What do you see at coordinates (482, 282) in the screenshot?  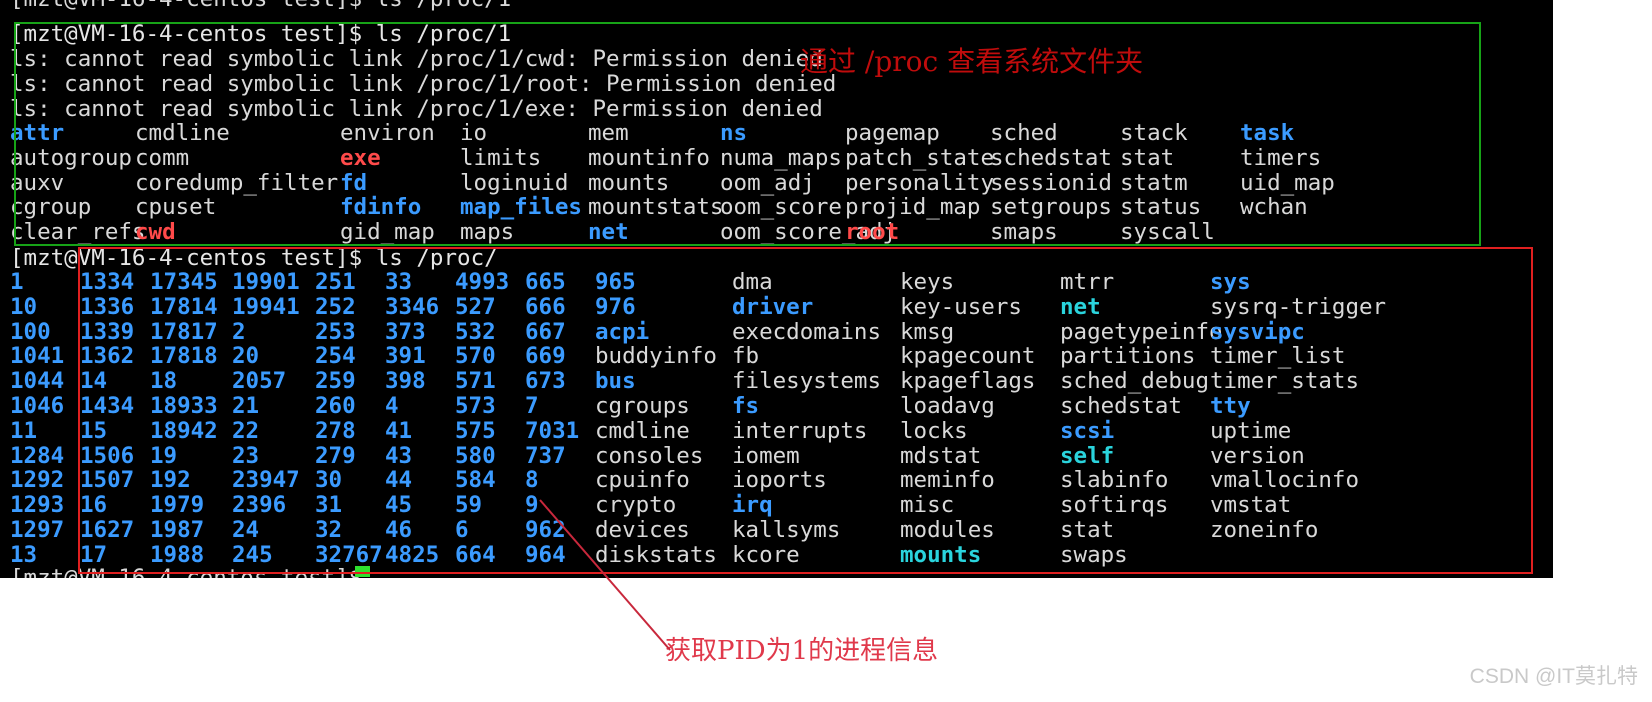 I see `listing-entry: 4993` at bounding box center [482, 282].